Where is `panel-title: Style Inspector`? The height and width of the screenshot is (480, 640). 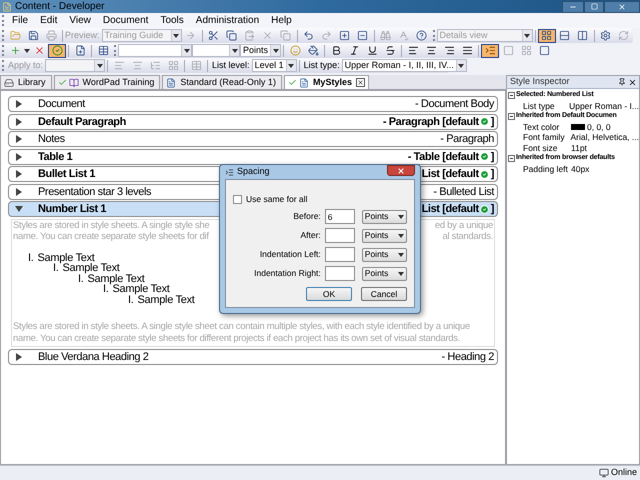 panel-title: Style Inspector is located at coordinates (540, 81).